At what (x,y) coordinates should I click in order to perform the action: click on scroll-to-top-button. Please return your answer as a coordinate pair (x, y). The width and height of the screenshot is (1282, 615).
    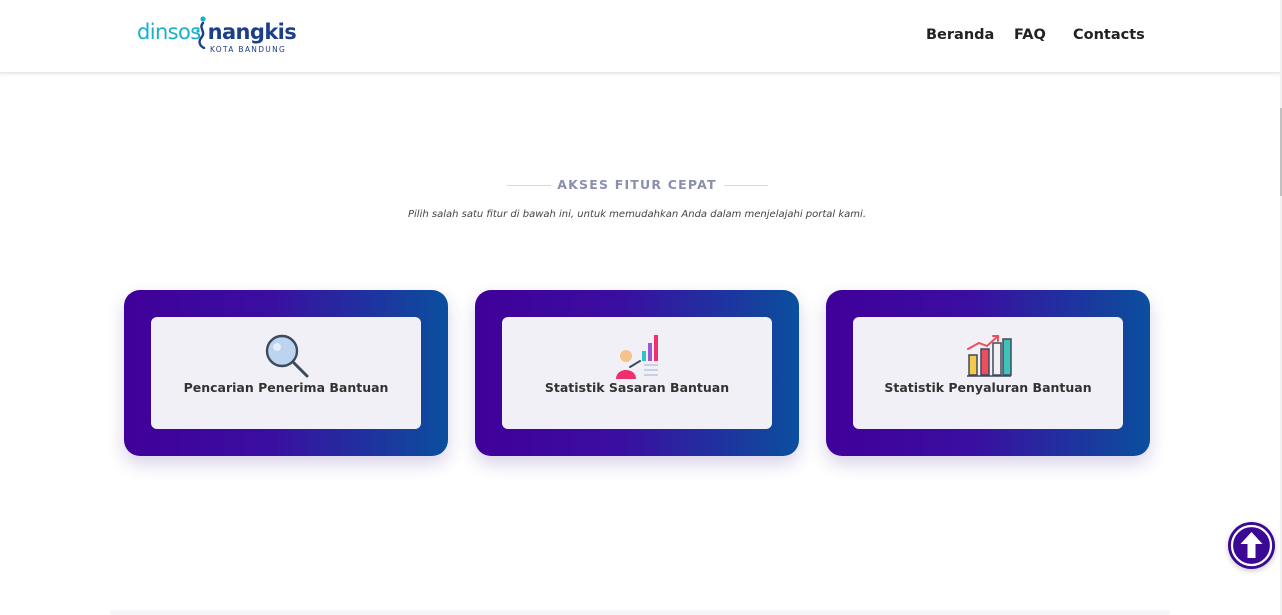
    Looking at the image, I should click on (1251, 545).